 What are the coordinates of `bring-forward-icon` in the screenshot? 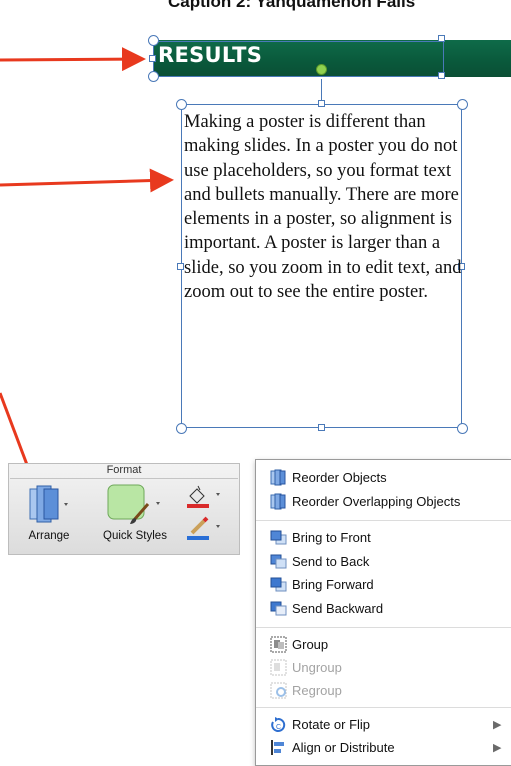 It's located at (278, 584).